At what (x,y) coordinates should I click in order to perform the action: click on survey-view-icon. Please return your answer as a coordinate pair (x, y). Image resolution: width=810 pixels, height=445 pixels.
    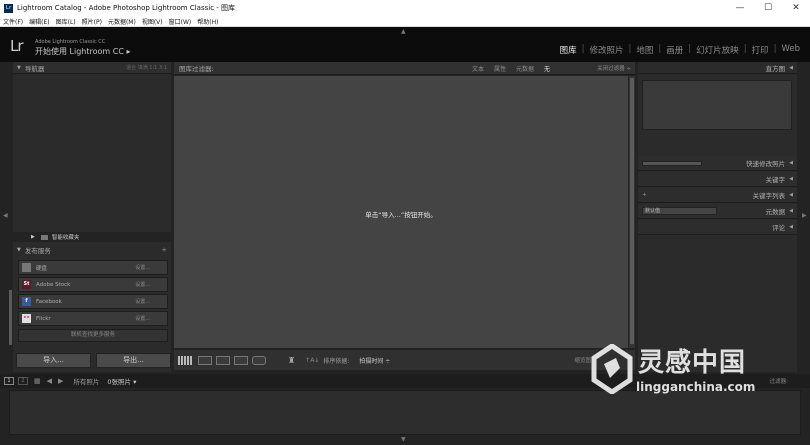
    Looking at the image, I should click on (241, 360).